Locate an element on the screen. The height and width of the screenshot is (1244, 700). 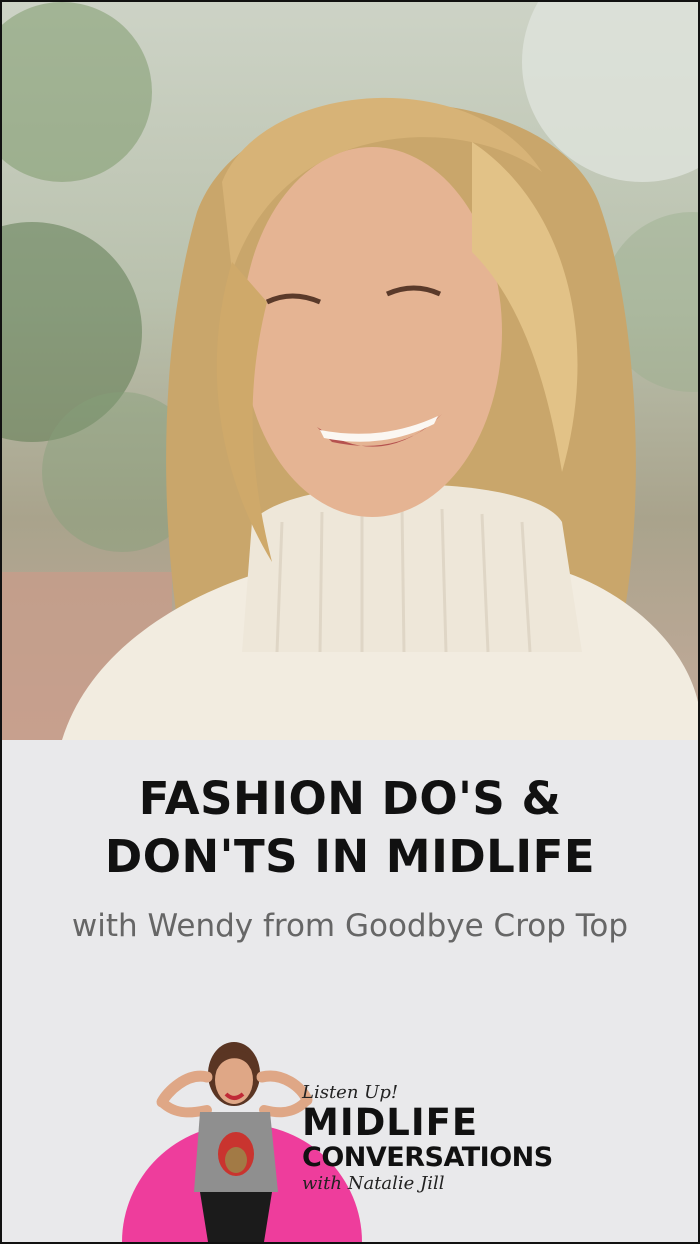
subtitle: with Wendy from Goodbye Crop Top is located at coordinates (350, 926).